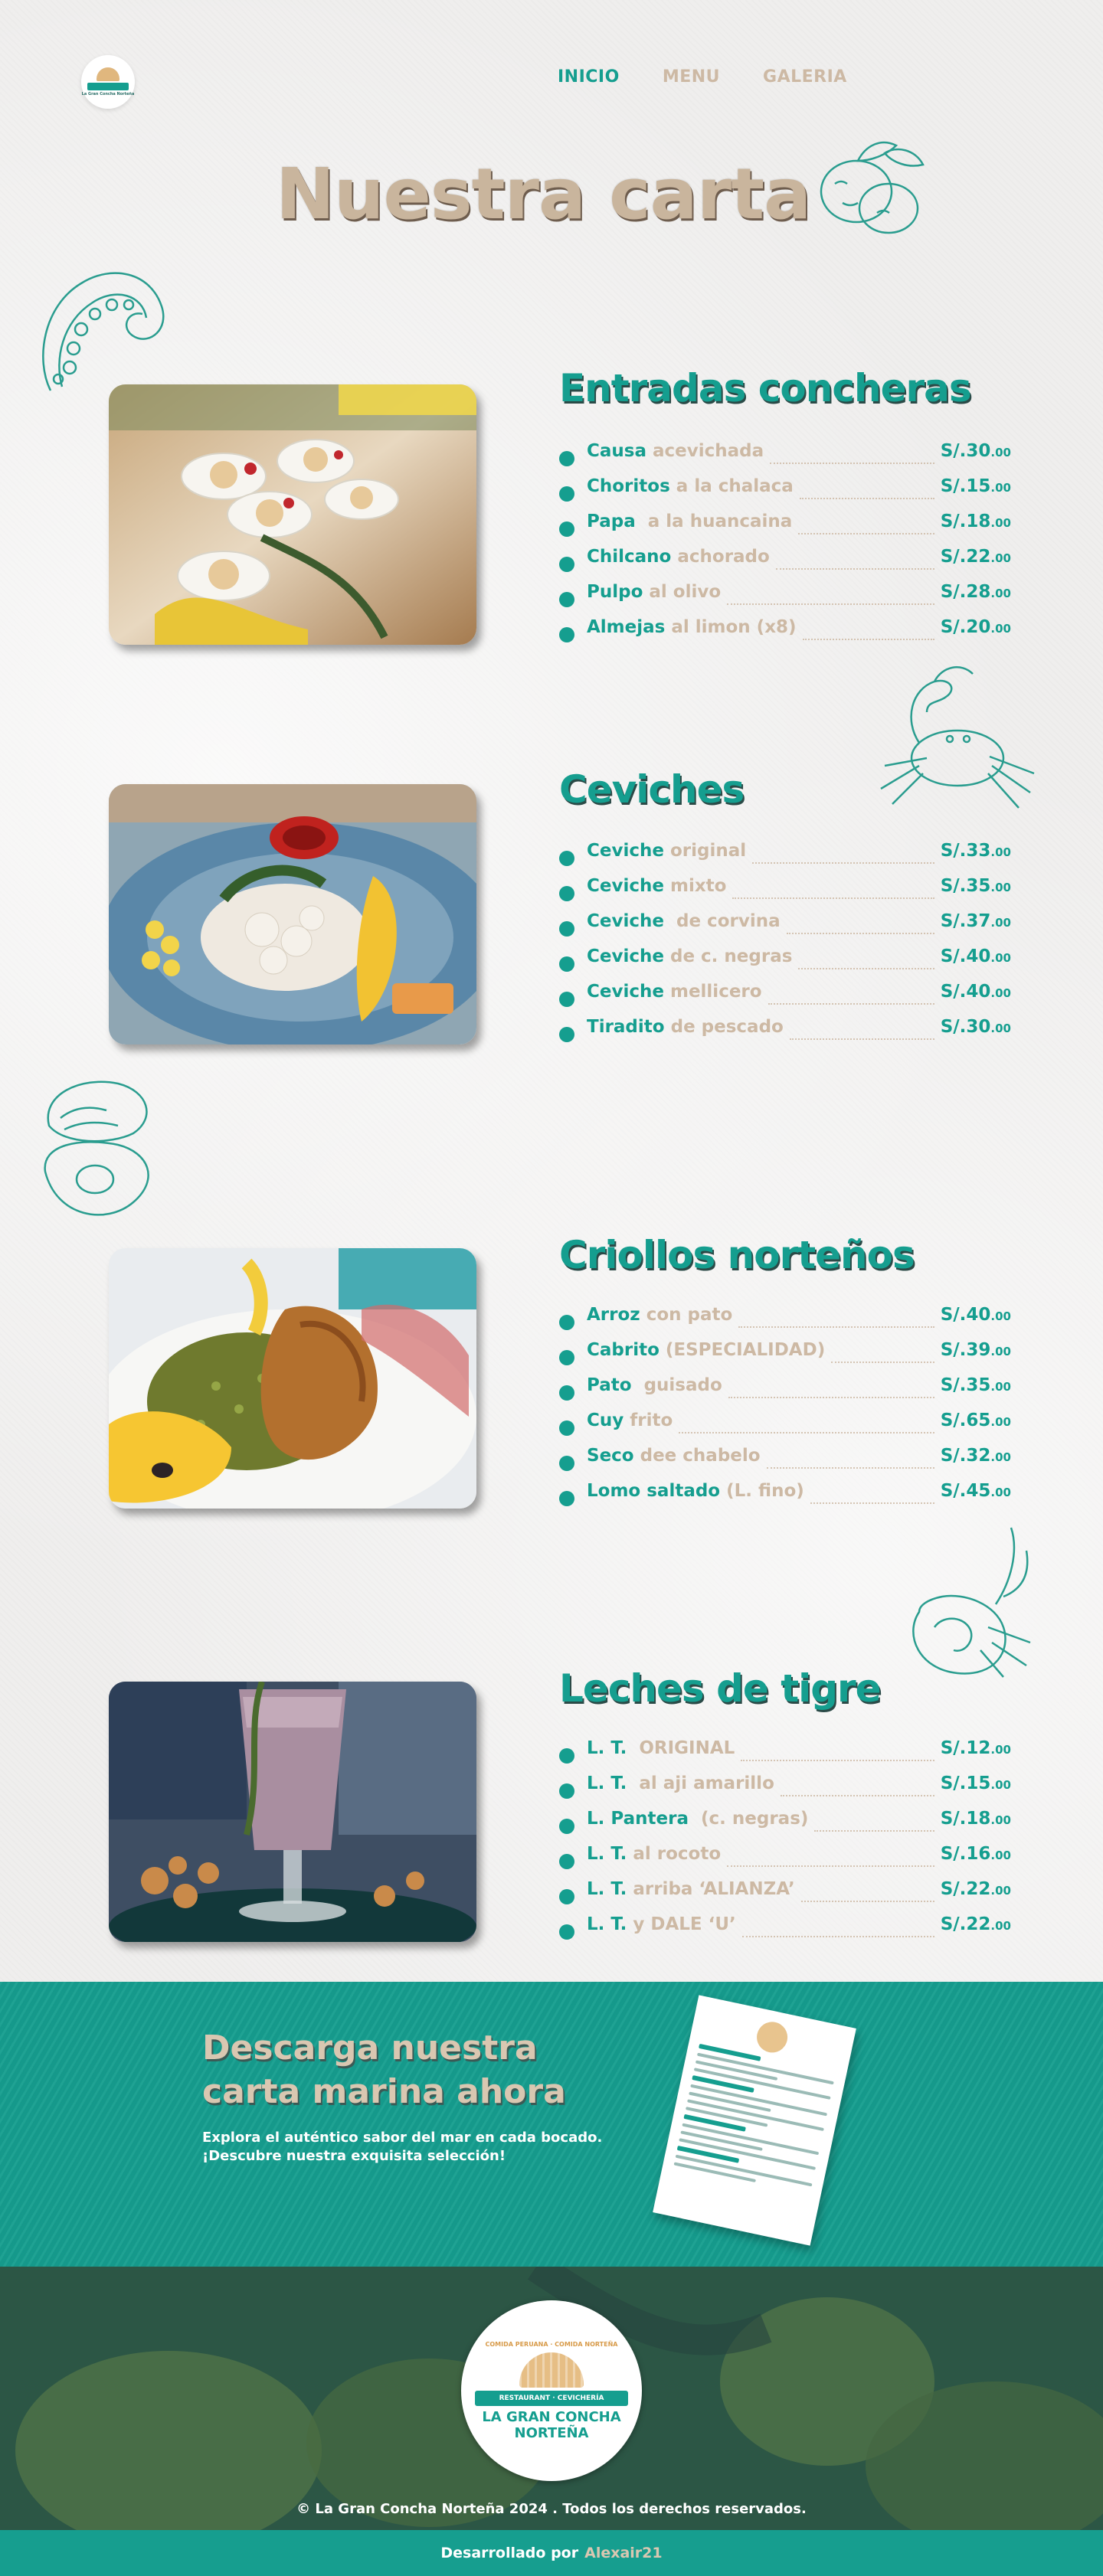  What do you see at coordinates (97, 1148) in the screenshot?
I see `clam-icon` at bounding box center [97, 1148].